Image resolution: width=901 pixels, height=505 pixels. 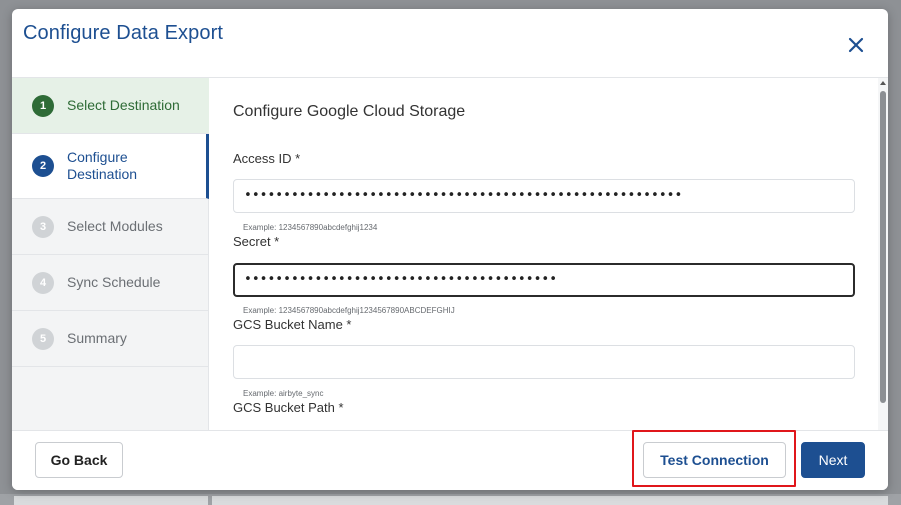 What do you see at coordinates (102, 165) in the screenshot?
I see `step-label: Configure Destination` at bounding box center [102, 165].